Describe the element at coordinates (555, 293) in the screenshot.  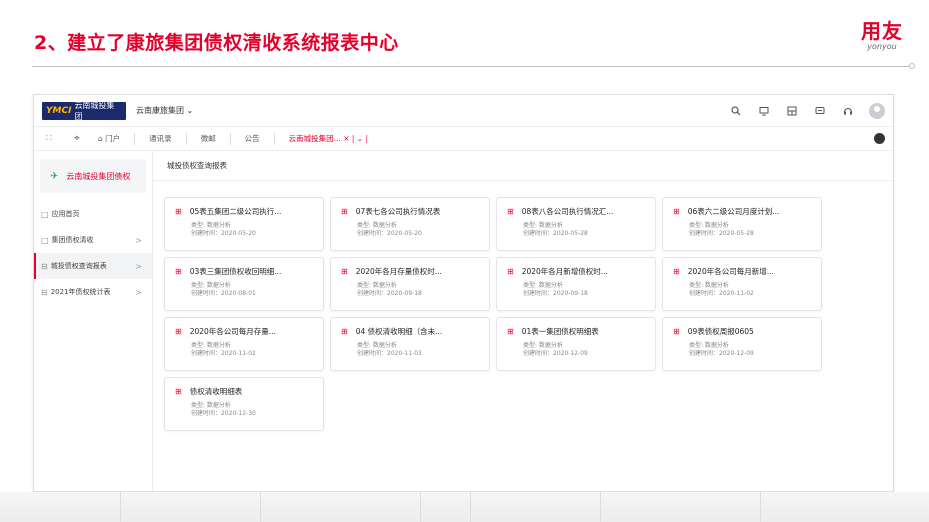
I see `report-card-date: 创建时间：2020-09-18` at that location.